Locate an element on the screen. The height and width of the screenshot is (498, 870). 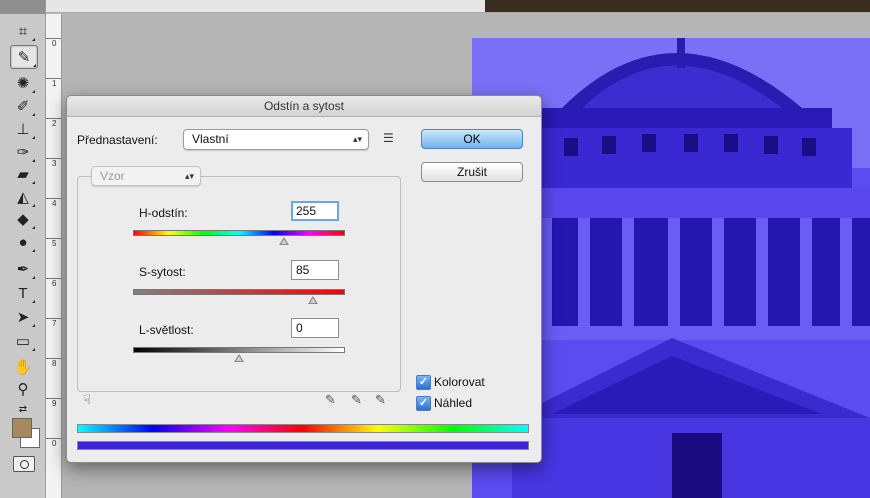
dialog-title: Odstín a sytost is located at coordinates (304, 106).